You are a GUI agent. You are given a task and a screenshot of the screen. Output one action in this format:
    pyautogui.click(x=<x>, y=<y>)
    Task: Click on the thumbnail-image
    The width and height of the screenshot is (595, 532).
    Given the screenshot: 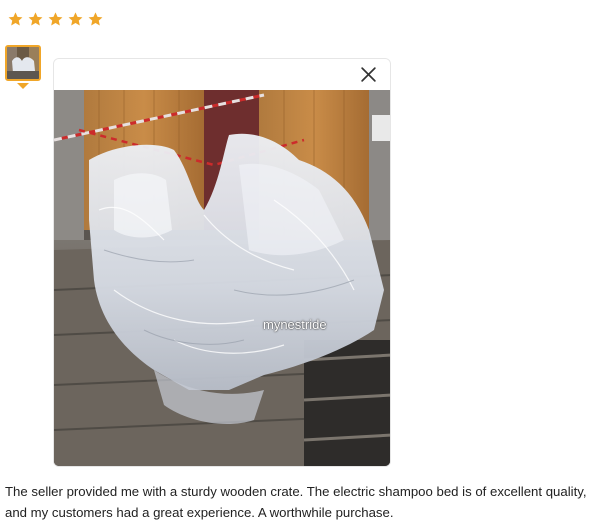 What is the action you would take?
    pyautogui.click(x=23, y=63)
    